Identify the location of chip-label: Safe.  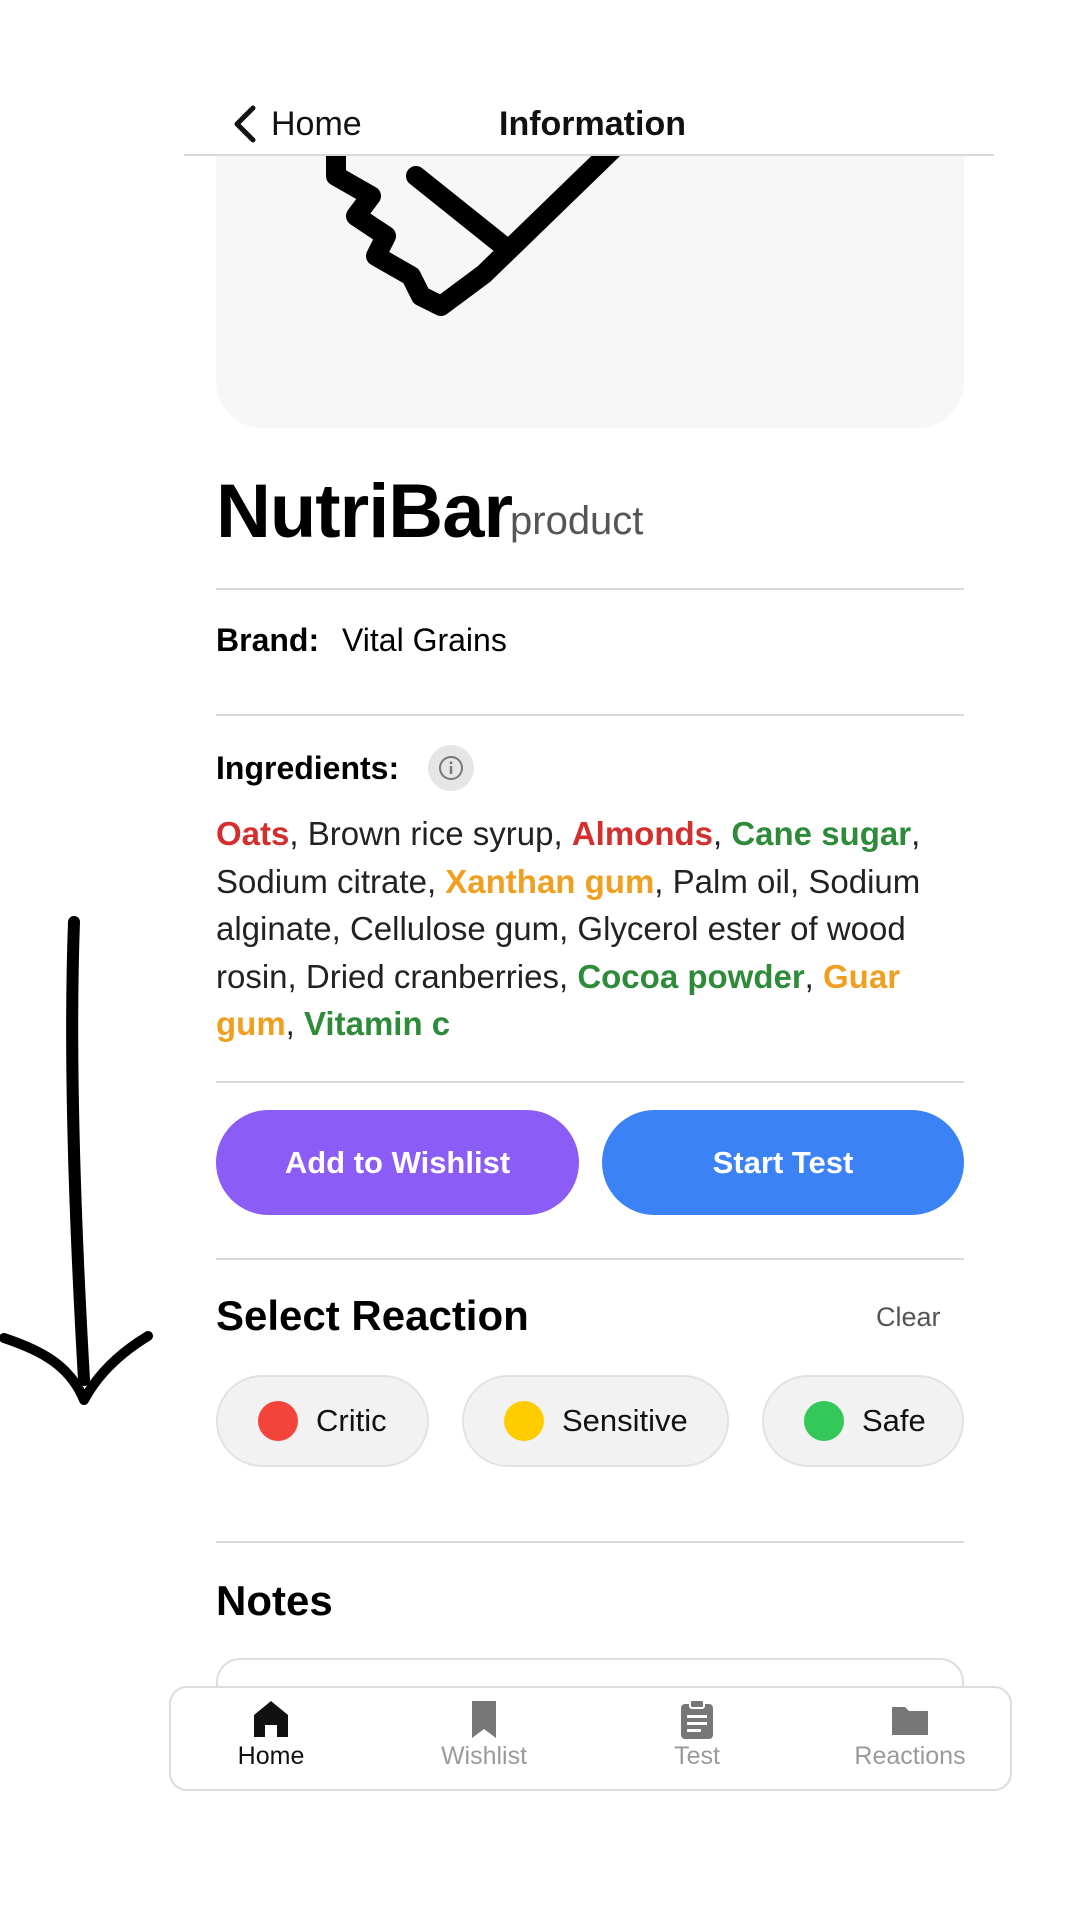
(894, 1420).